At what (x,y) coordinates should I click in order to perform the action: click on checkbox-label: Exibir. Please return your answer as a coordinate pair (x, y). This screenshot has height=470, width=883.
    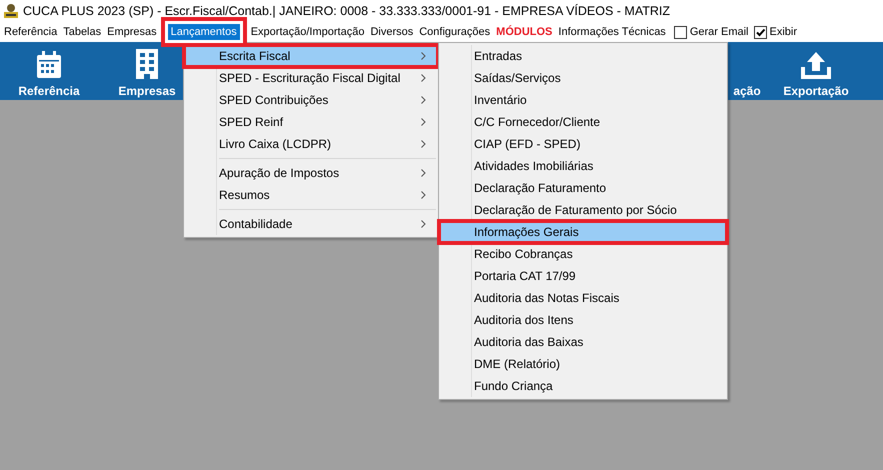
    Looking at the image, I should click on (784, 32).